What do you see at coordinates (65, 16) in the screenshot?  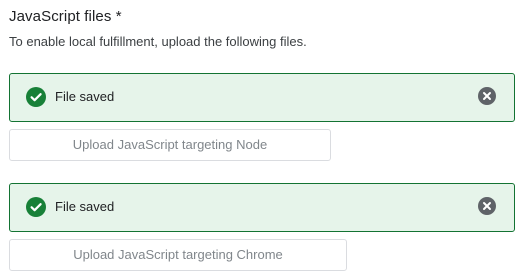 I see `section-title: JavaScript files *` at bounding box center [65, 16].